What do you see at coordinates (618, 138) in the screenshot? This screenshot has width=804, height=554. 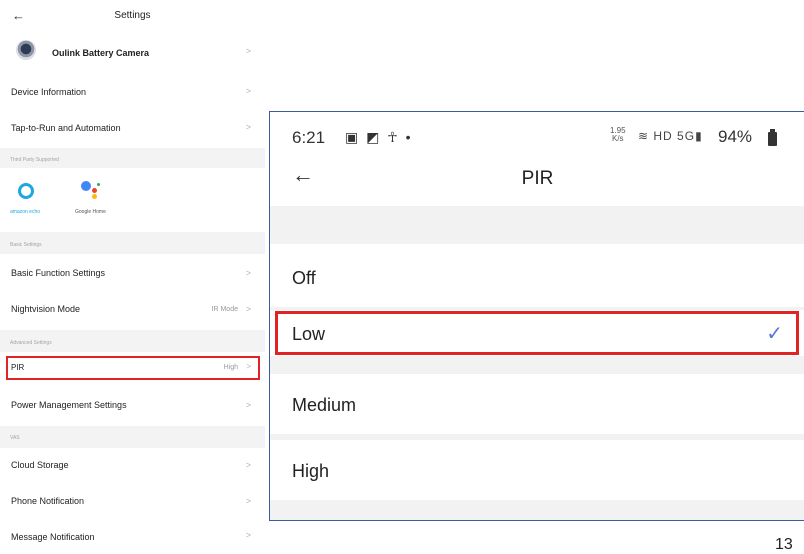 I see `speed-unit: K/s` at bounding box center [618, 138].